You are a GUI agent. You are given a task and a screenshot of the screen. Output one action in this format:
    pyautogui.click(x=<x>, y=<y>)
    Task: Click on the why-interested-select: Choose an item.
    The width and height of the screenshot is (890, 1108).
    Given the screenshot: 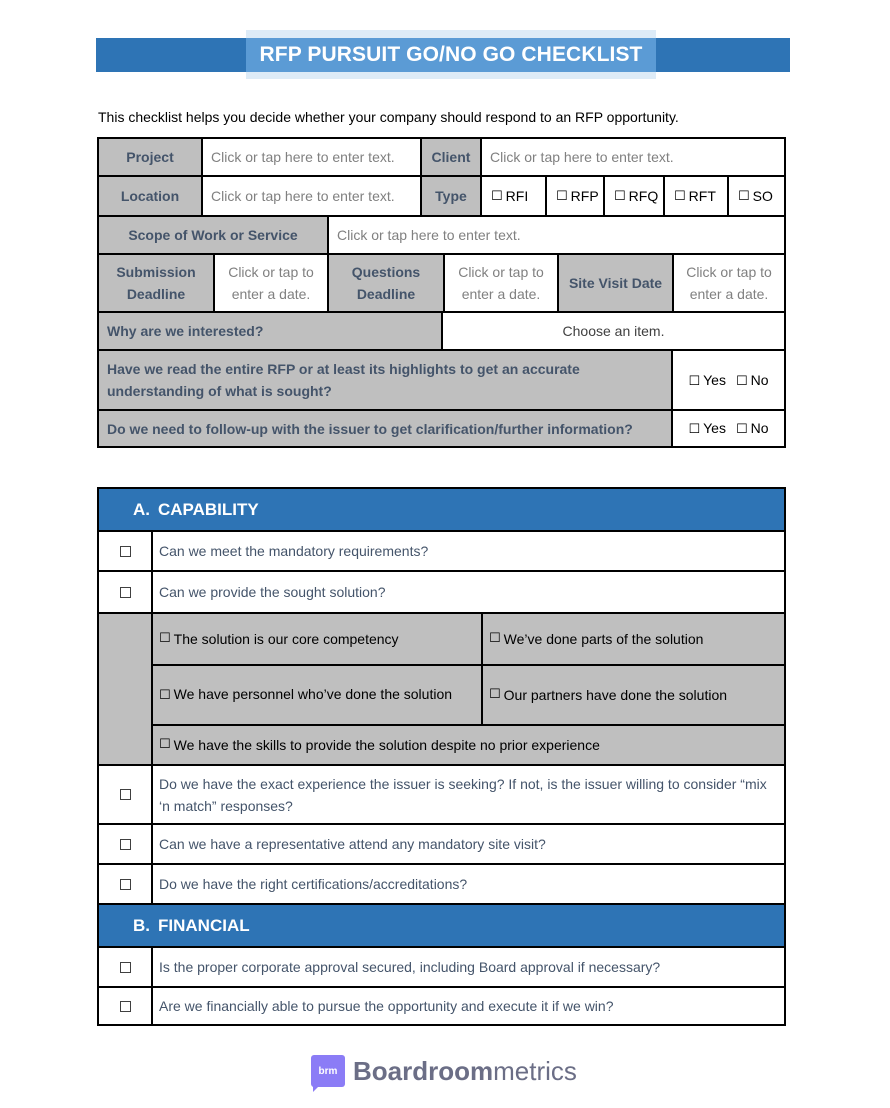 What is the action you would take?
    pyautogui.click(x=613, y=331)
    